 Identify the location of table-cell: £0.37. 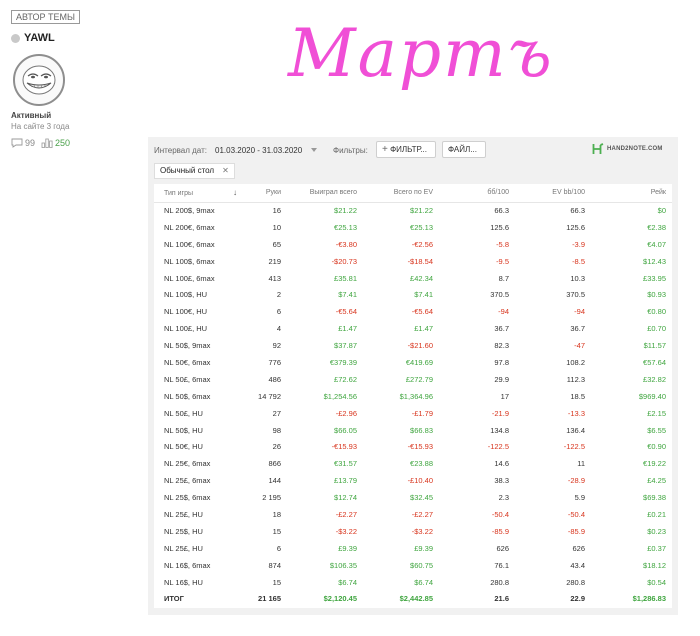
(656, 548).